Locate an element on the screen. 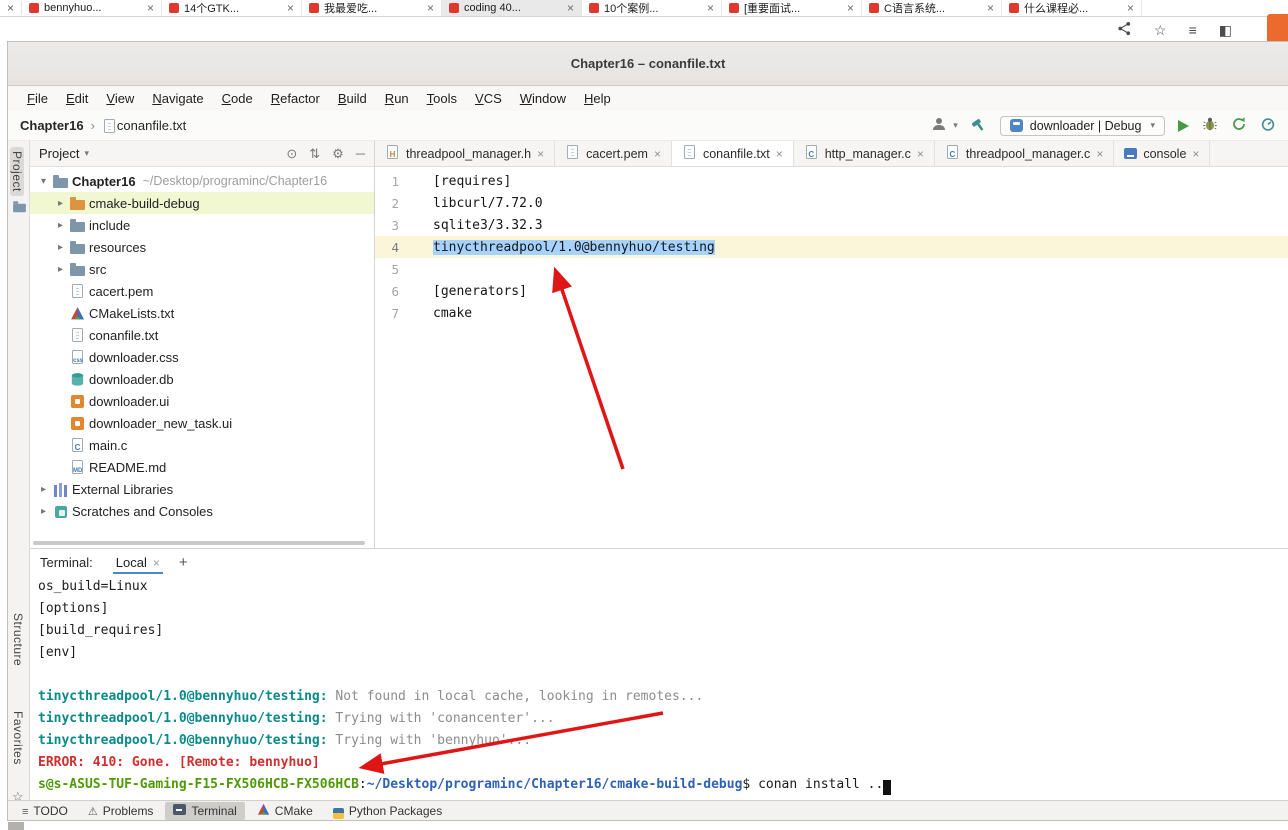 The image size is (1288, 830). share-icon is located at coordinates (1124, 30).